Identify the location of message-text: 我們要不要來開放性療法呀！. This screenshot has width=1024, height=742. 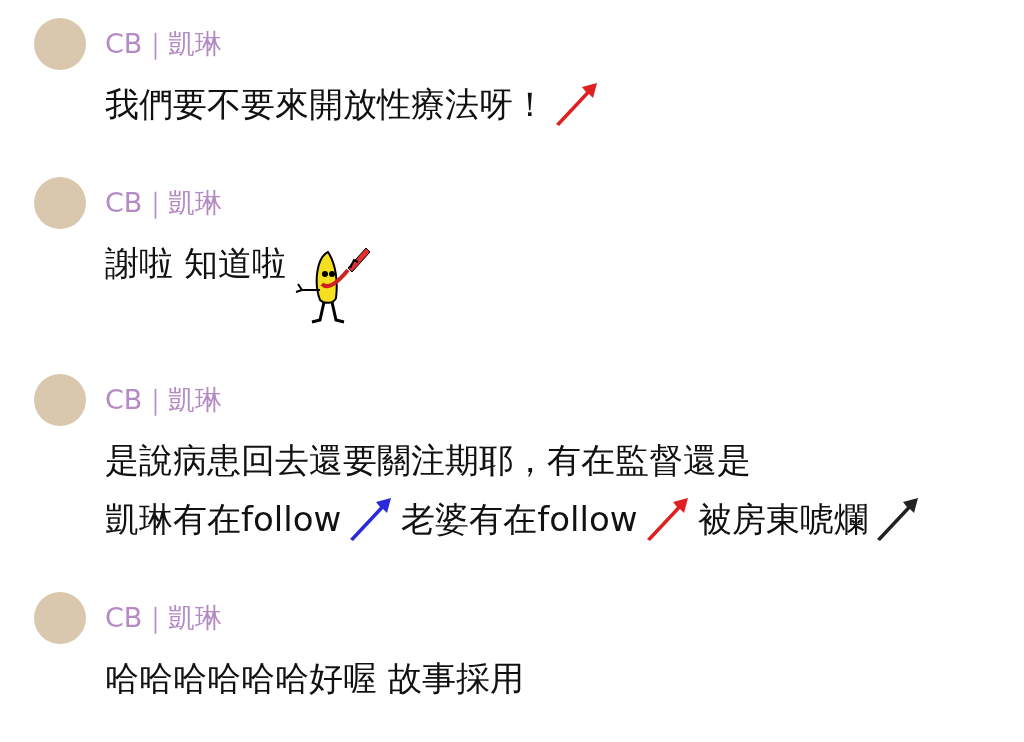
(326, 104).